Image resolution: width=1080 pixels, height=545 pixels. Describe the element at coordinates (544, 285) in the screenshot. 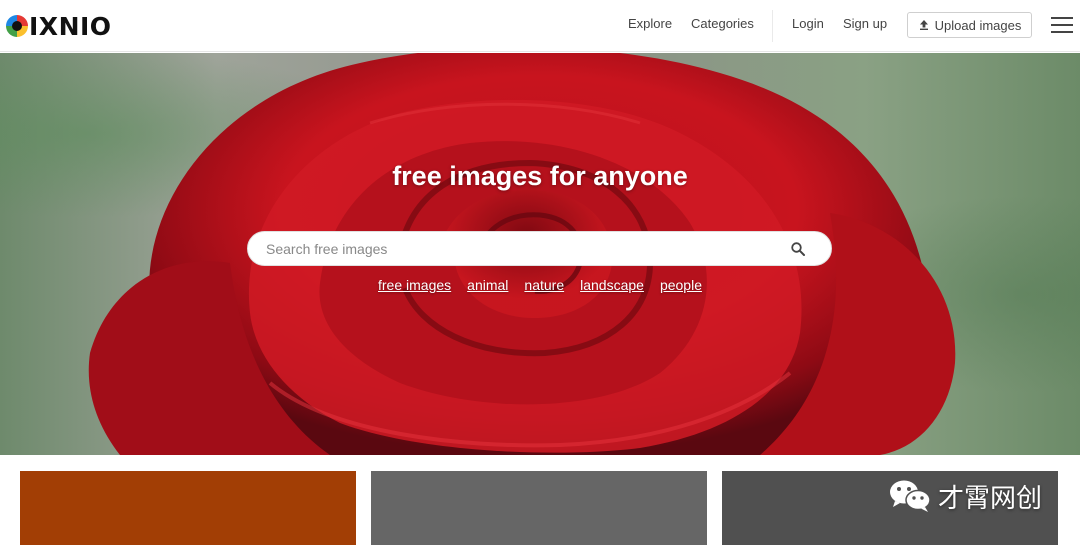

I see `tag-nature: nature` at that location.